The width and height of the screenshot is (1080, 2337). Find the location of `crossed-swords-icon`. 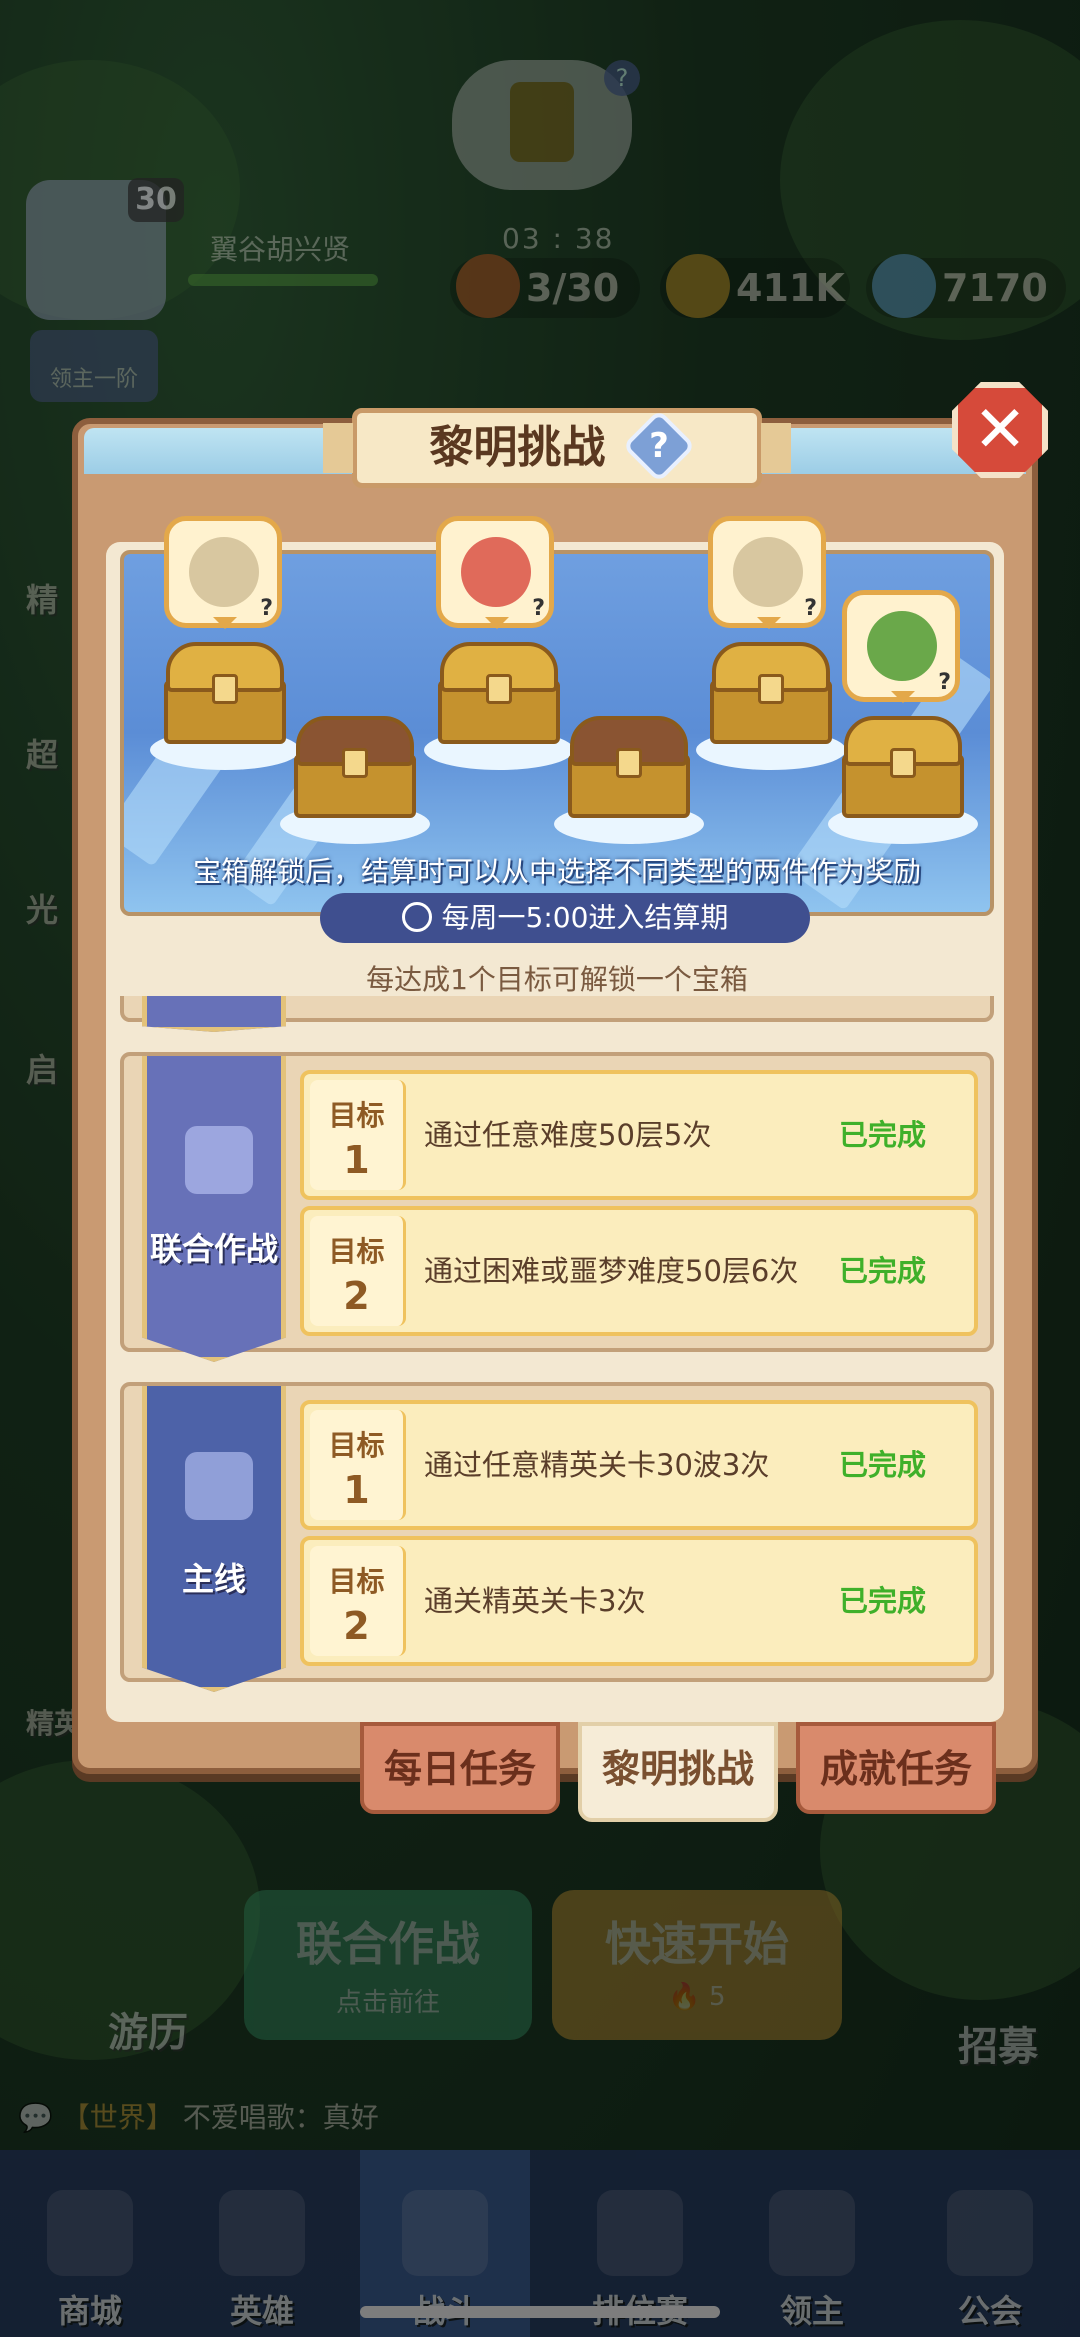

crossed-swords-icon is located at coordinates (219, 1486).